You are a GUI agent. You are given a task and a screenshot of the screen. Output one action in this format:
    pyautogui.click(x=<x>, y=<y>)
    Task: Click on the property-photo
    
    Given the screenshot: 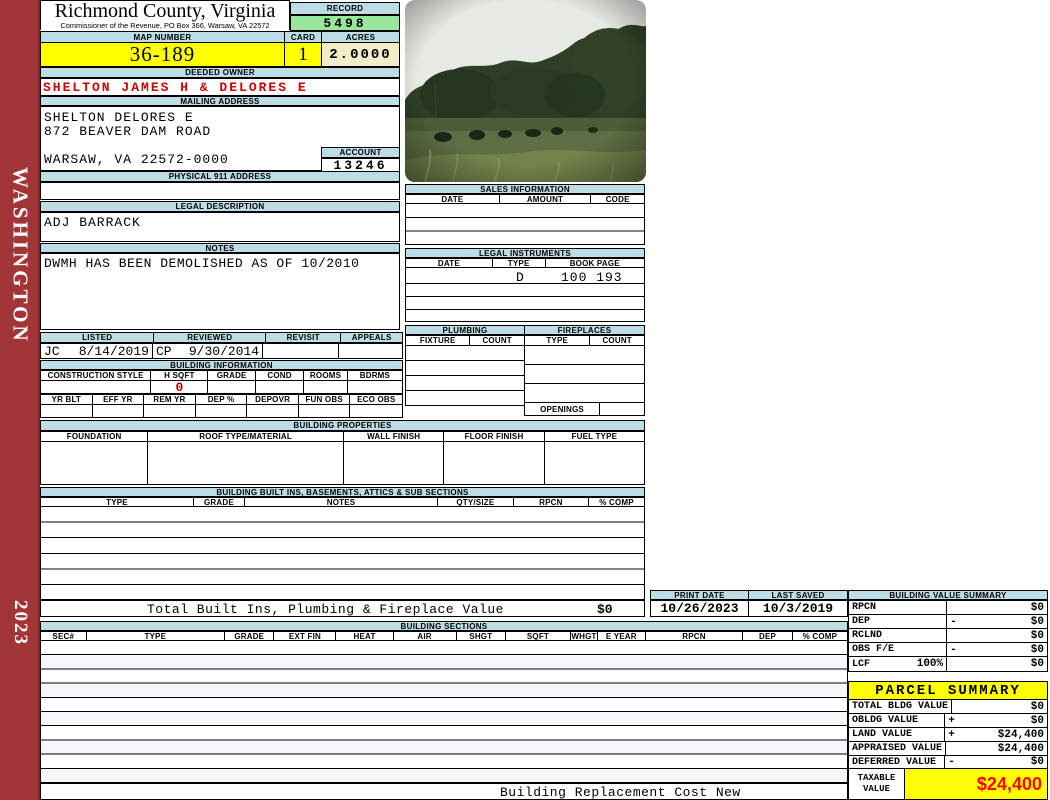 What is the action you would take?
    pyautogui.click(x=525, y=91)
    